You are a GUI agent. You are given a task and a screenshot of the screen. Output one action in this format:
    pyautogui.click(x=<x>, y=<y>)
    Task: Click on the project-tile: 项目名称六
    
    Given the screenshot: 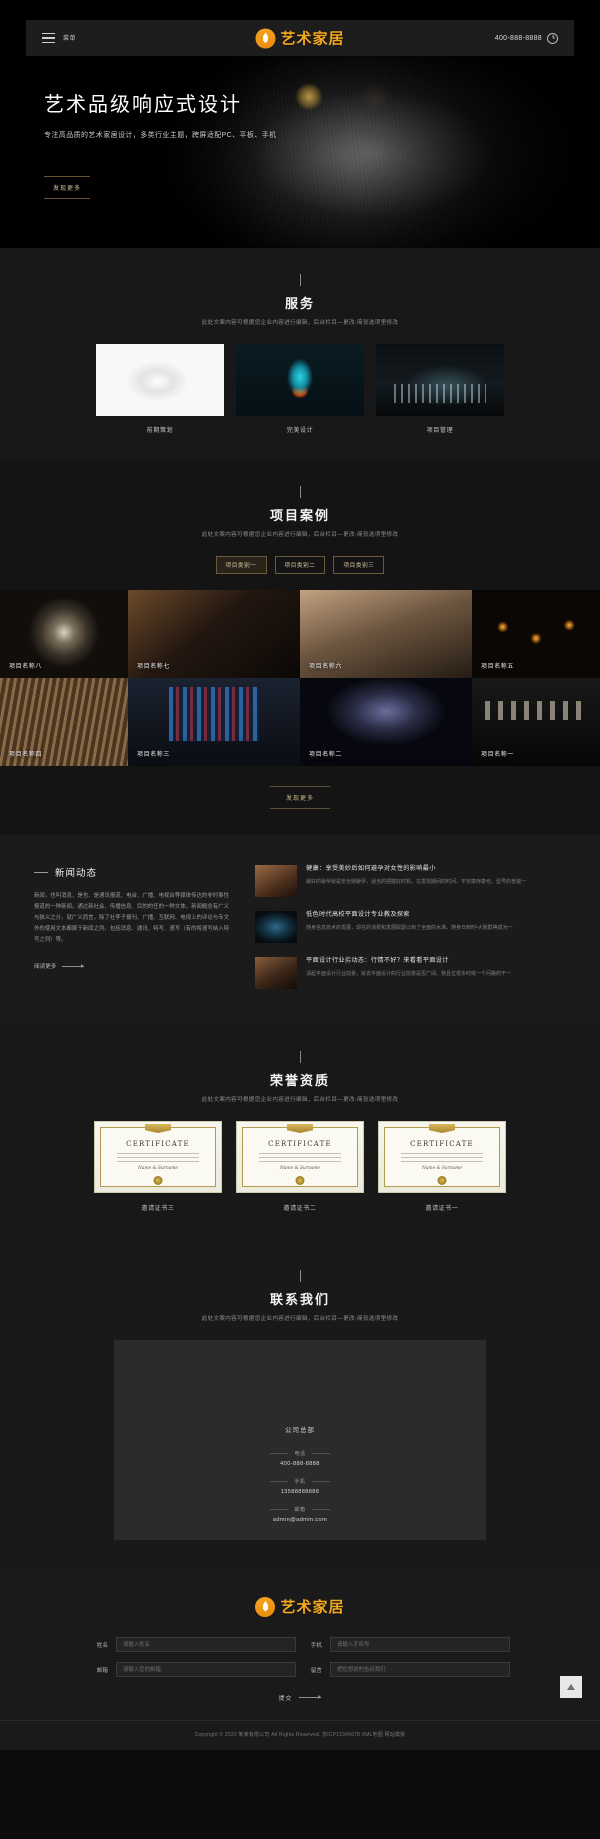 What is the action you would take?
    pyautogui.click(x=386, y=634)
    